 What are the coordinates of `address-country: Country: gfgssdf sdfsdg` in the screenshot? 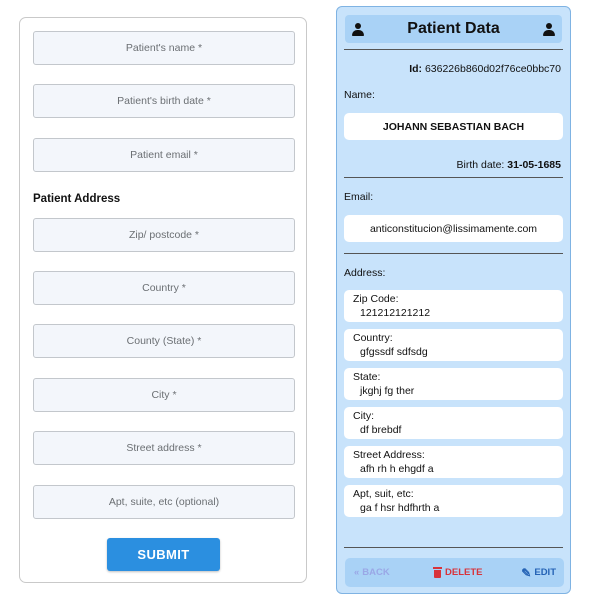 It's located at (453, 345).